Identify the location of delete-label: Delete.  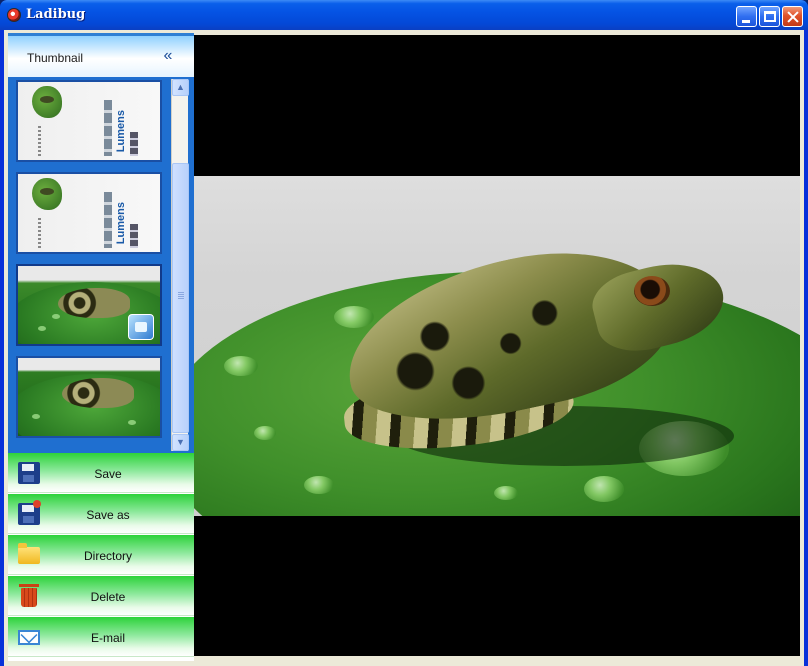
(108, 597).